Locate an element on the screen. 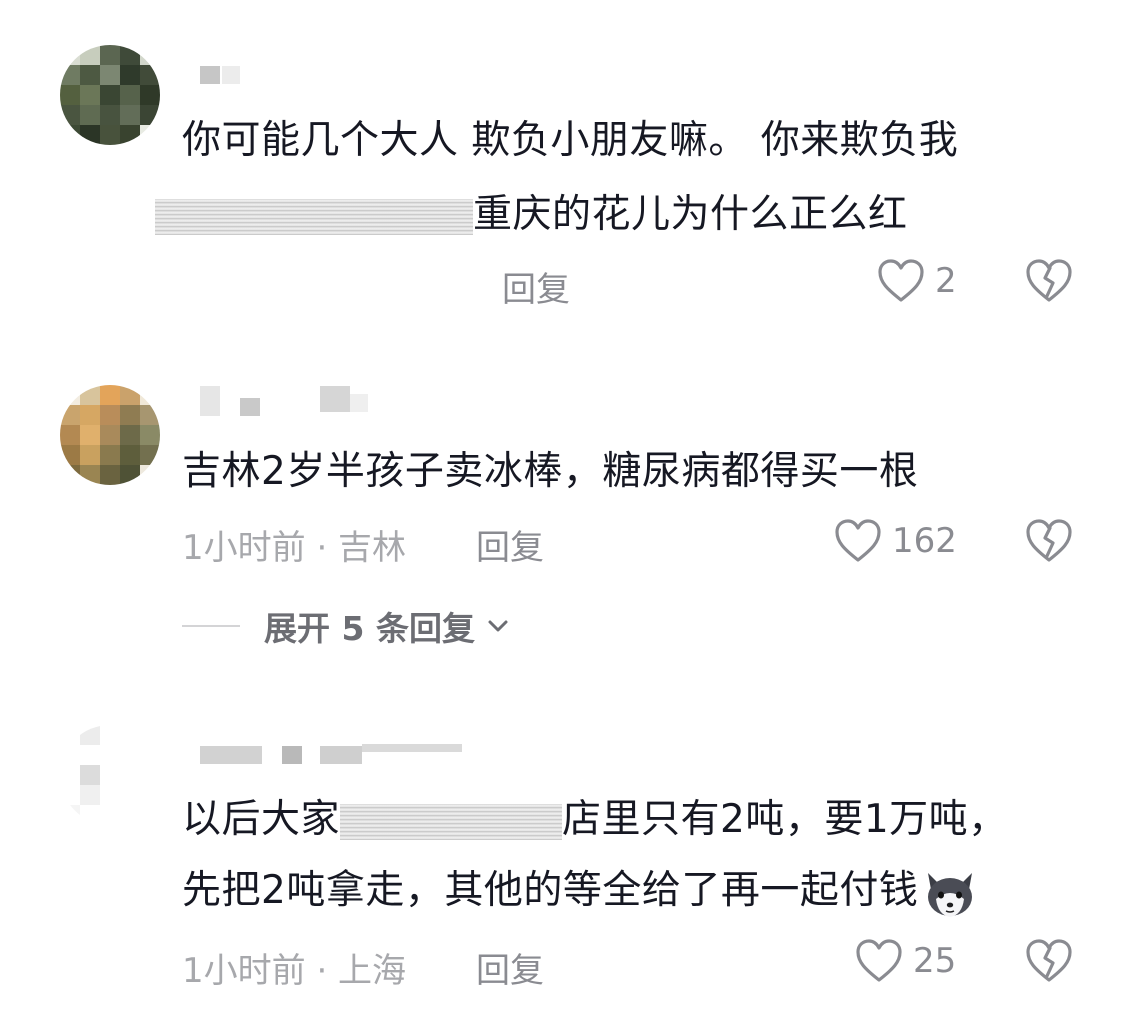  like-count: 162 is located at coordinates (924, 541).